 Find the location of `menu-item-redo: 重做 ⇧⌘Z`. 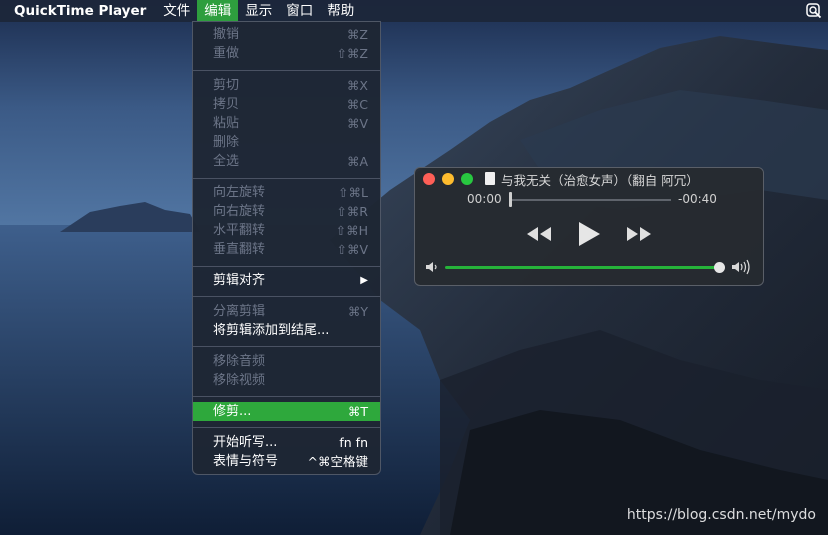

menu-item-redo: 重做 ⇧⌘Z is located at coordinates (286, 53).